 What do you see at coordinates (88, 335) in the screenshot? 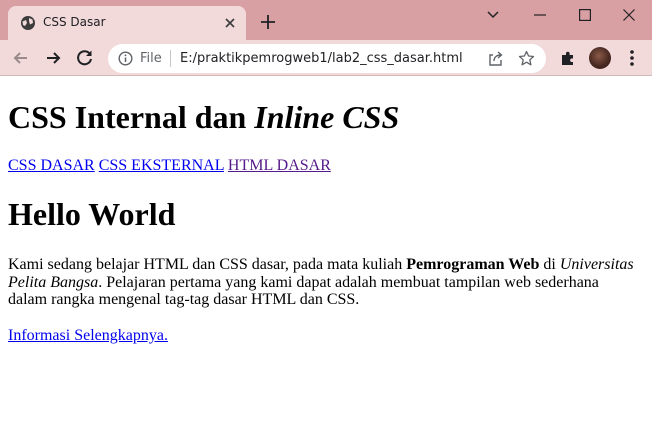
I see `more-info-link: Informasi Selengkapnya.` at bounding box center [88, 335].